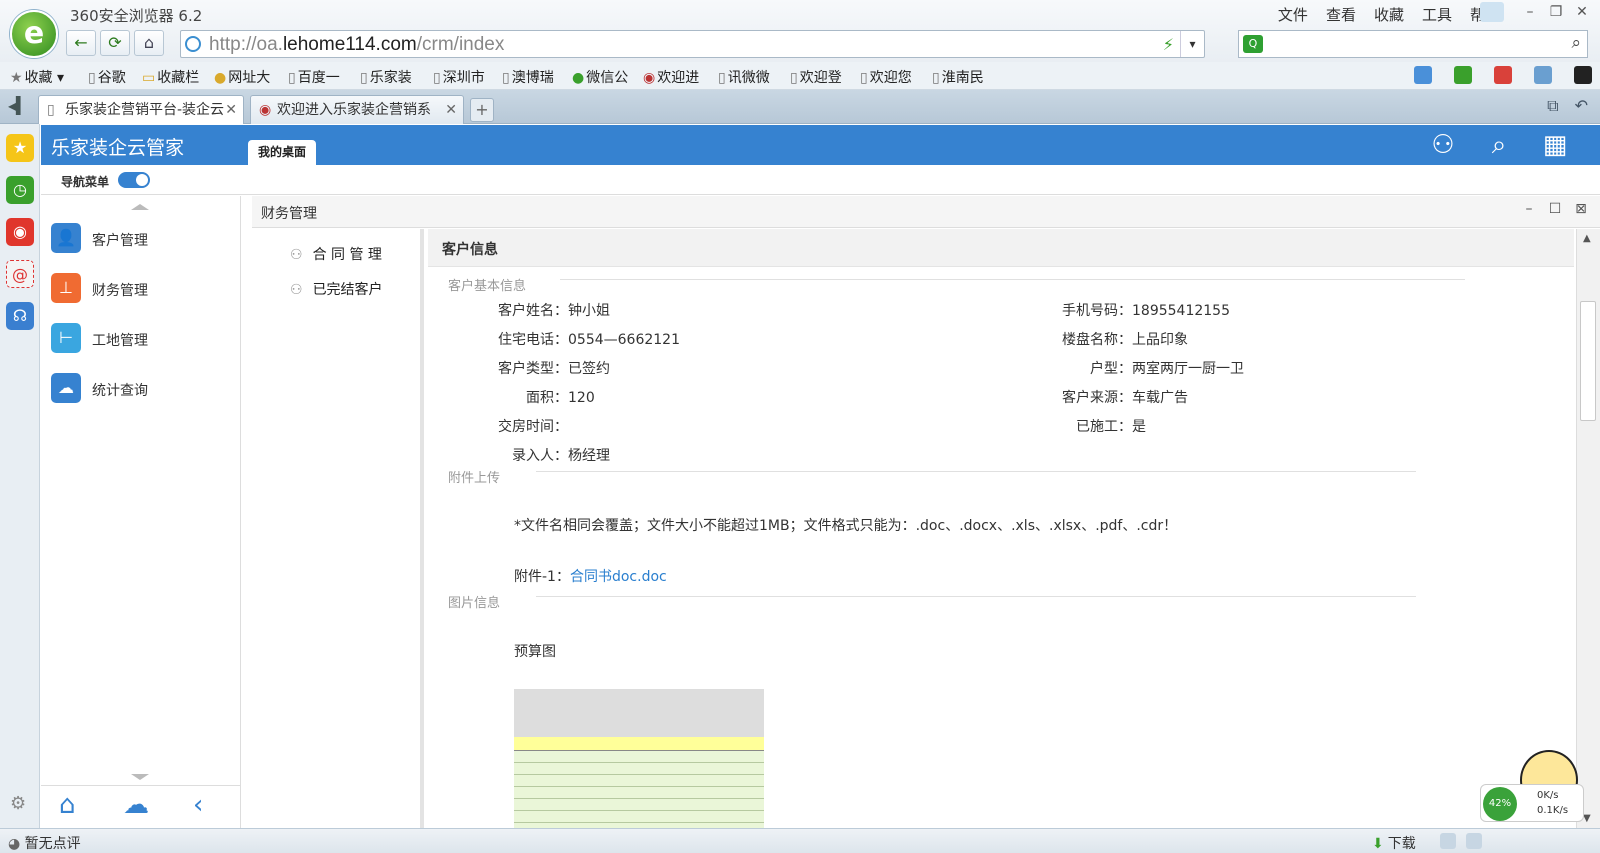 This screenshot has width=1600, height=853. What do you see at coordinates (140, 207) in the screenshot?
I see `scroll-up-icon` at bounding box center [140, 207].